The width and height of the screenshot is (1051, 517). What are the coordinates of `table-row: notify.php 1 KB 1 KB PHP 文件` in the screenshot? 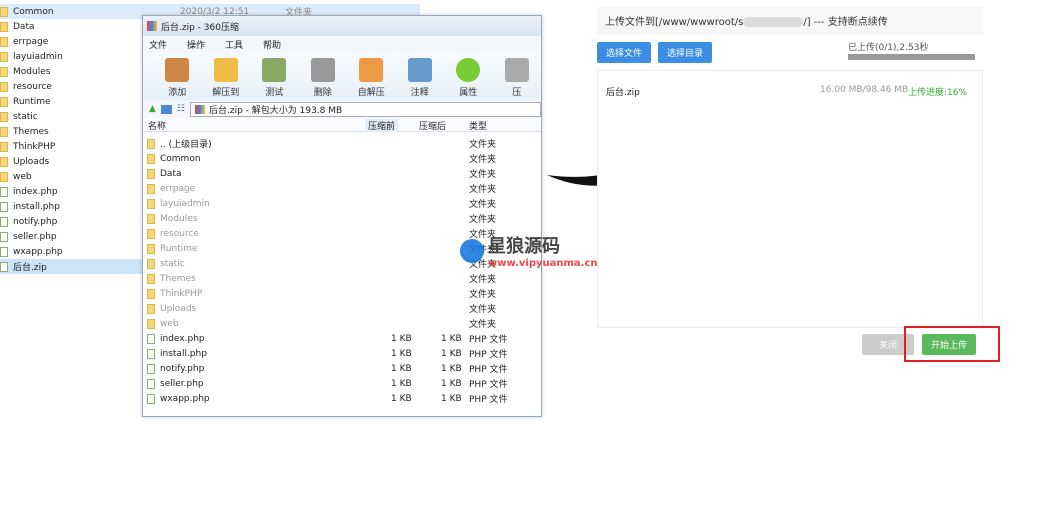 It's located at (342, 368).